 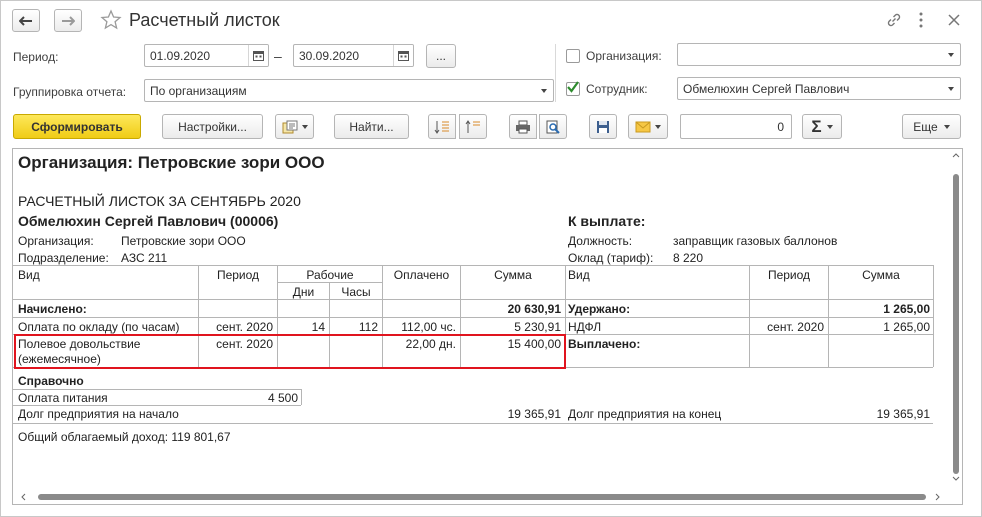 I want to click on more-label: Еще, so click(x=925, y=126).